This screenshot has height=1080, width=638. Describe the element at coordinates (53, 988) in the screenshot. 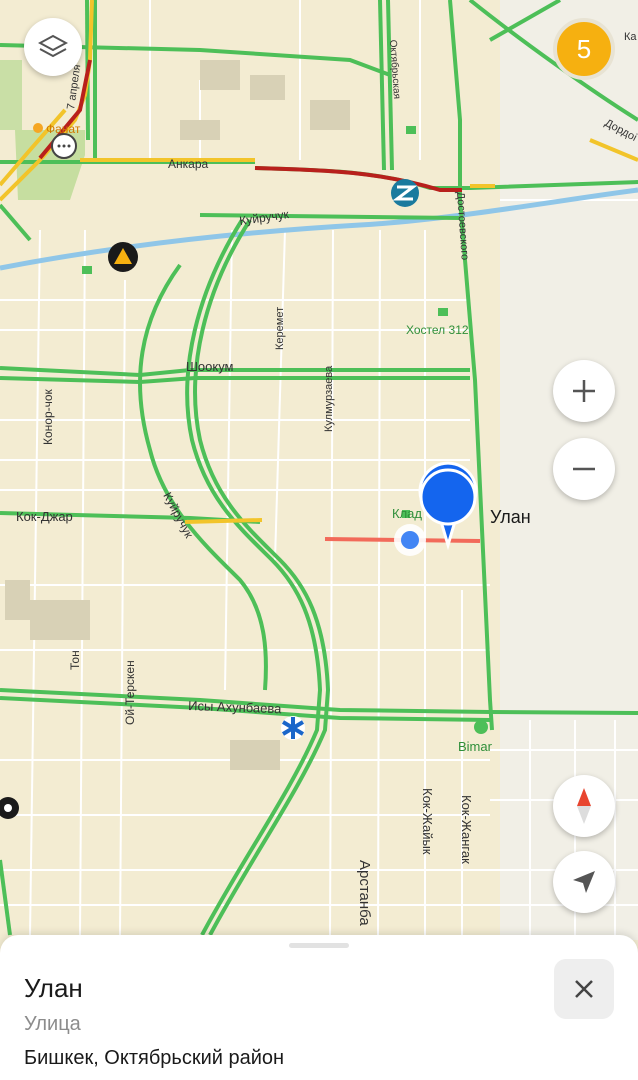

I see `place-title: Улан` at that location.